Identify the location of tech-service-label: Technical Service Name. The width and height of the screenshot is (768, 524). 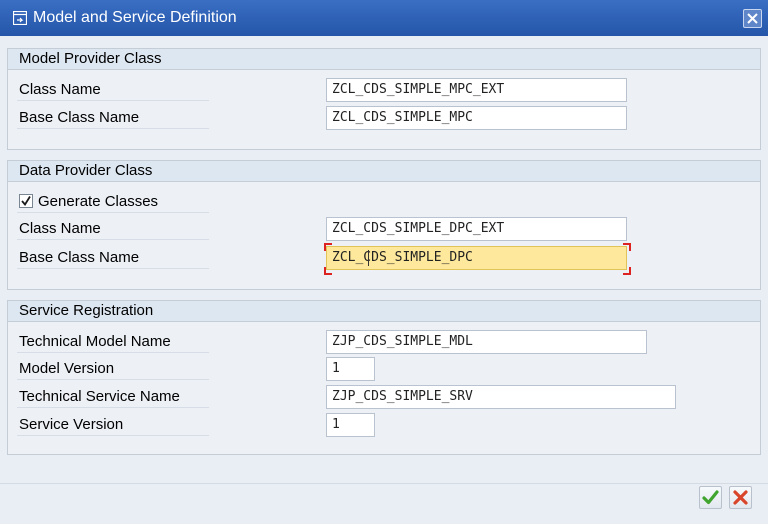
(99, 396).